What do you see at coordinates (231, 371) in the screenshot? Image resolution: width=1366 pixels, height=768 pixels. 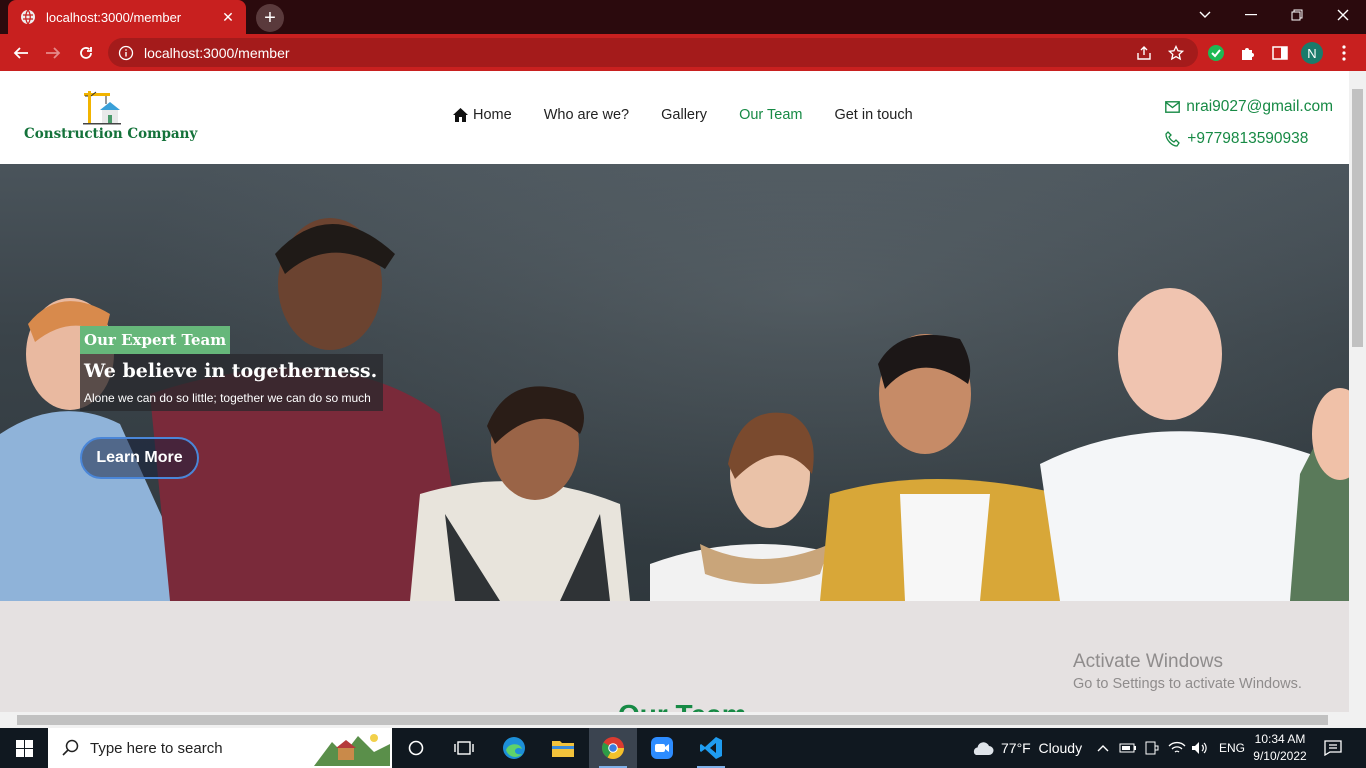 I see `hero-headline: We believe in togetherness.` at bounding box center [231, 371].